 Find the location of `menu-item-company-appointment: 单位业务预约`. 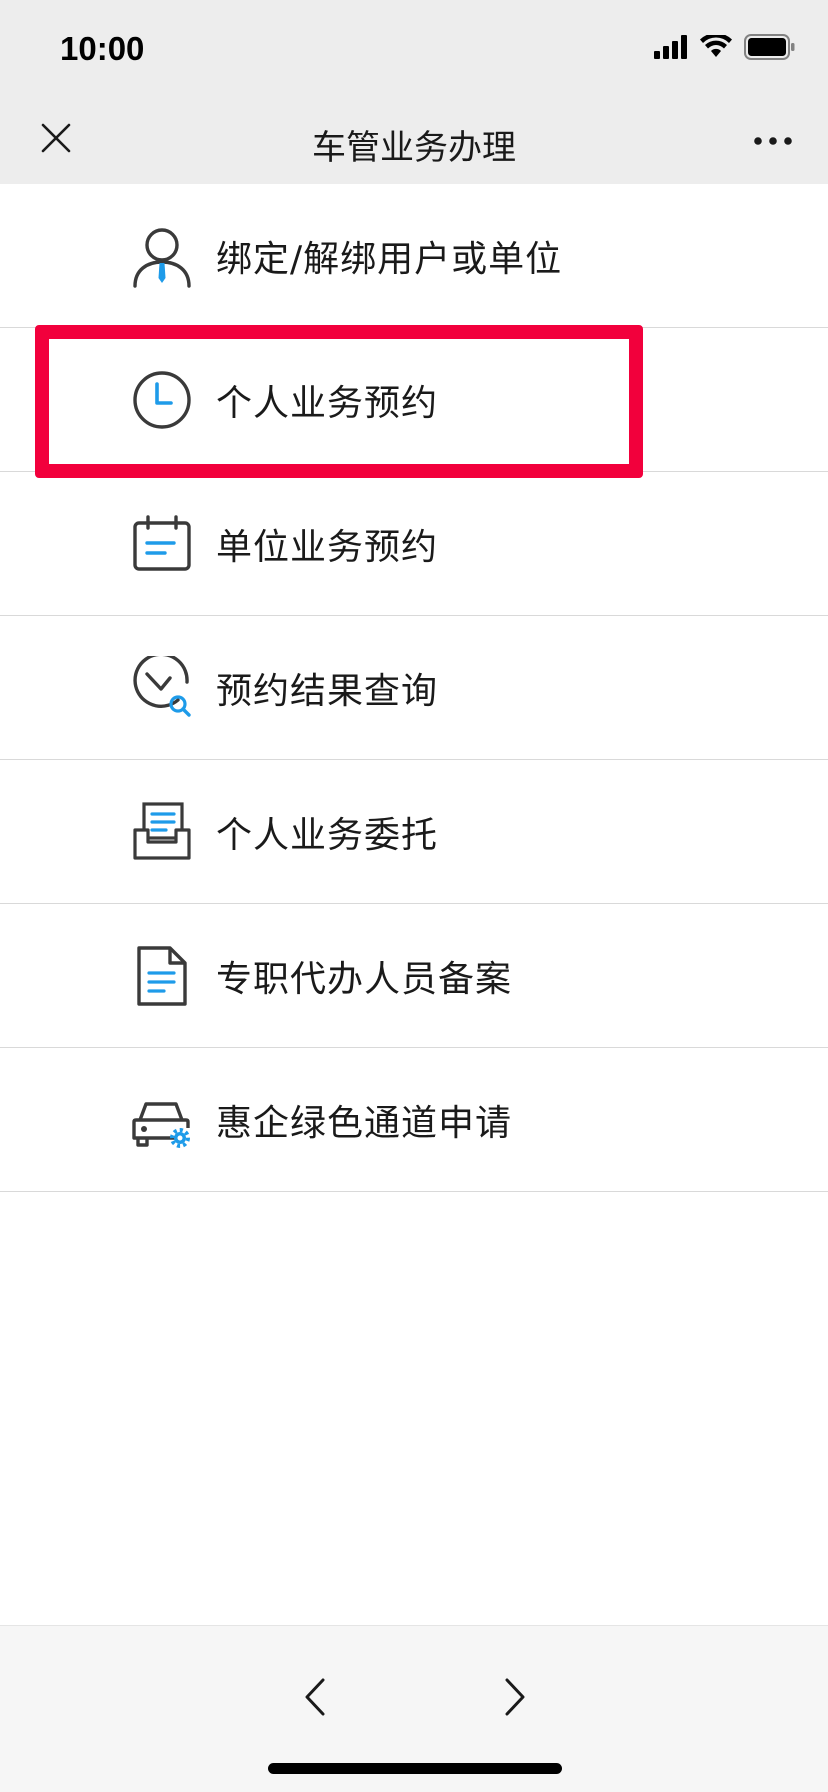

menu-item-company-appointment: 单位业务预约 is located at coordinates (414, 544).